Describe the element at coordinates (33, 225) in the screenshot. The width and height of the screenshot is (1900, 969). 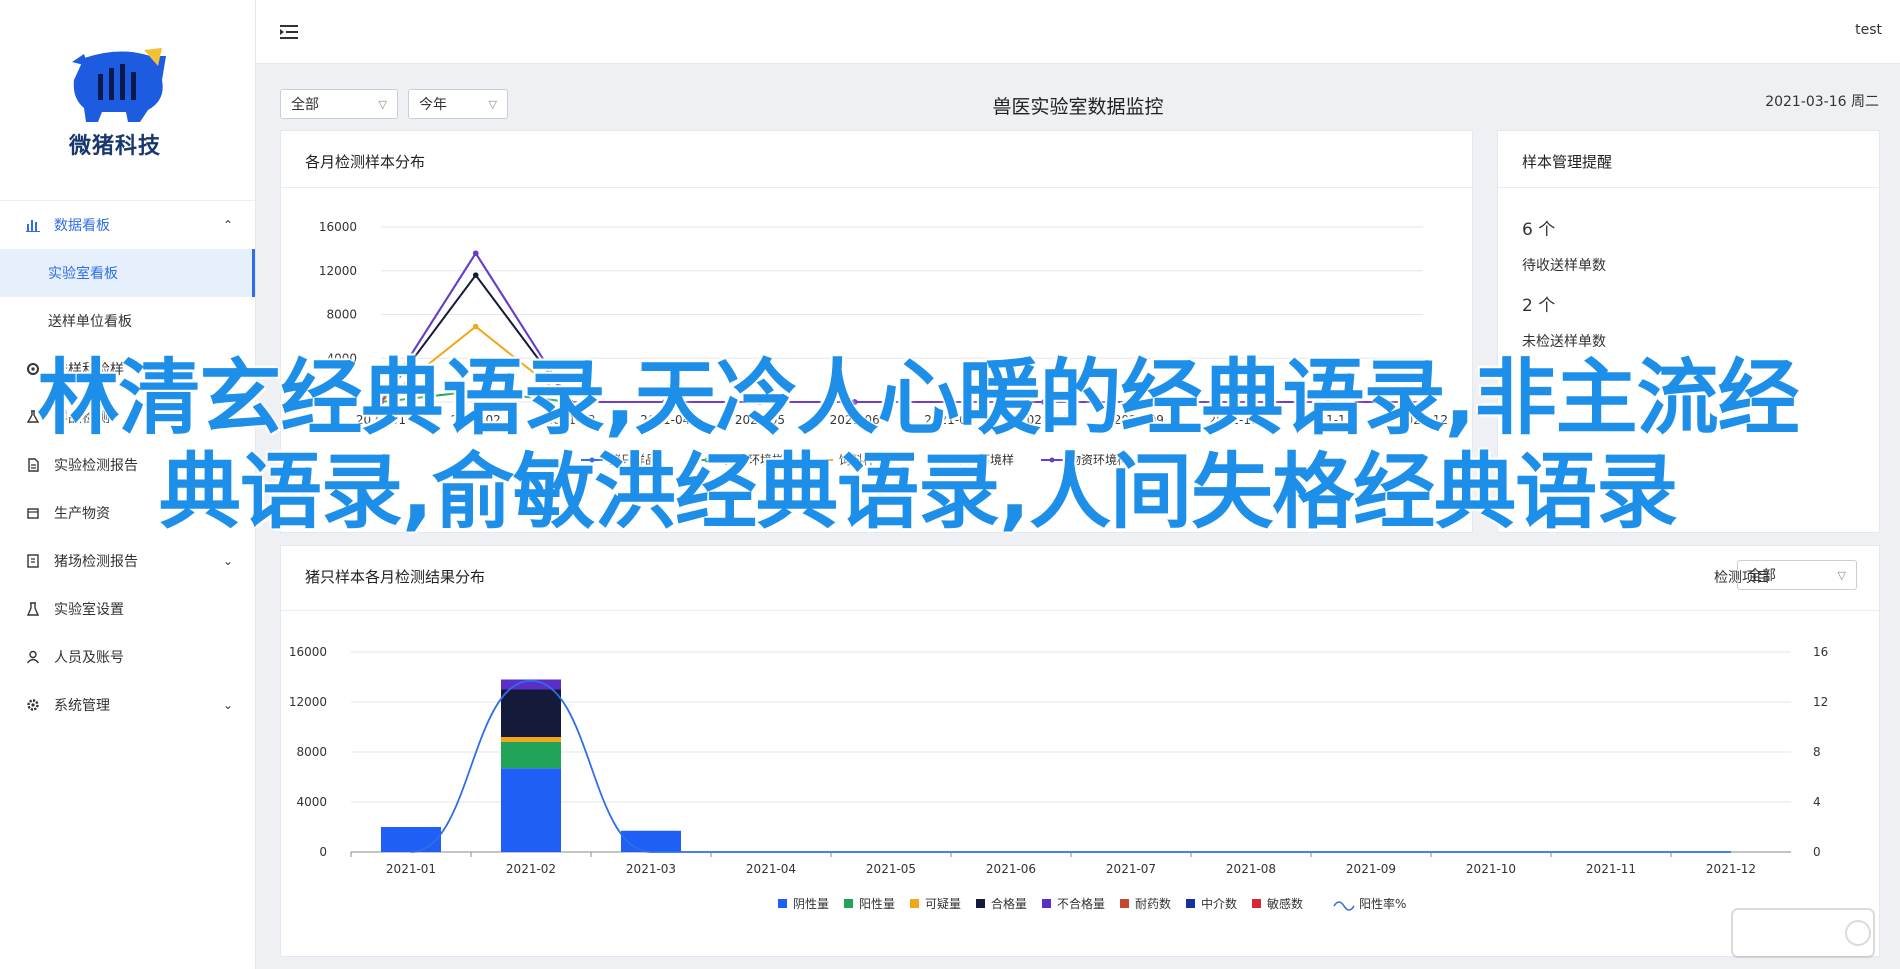
I see `bar-chart-icon` at that location.